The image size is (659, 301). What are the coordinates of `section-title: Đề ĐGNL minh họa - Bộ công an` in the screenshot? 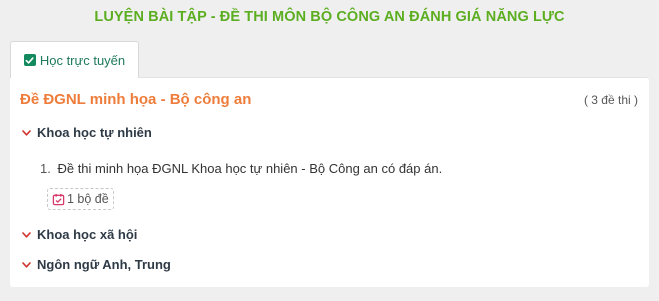 It's located at (135, 99).